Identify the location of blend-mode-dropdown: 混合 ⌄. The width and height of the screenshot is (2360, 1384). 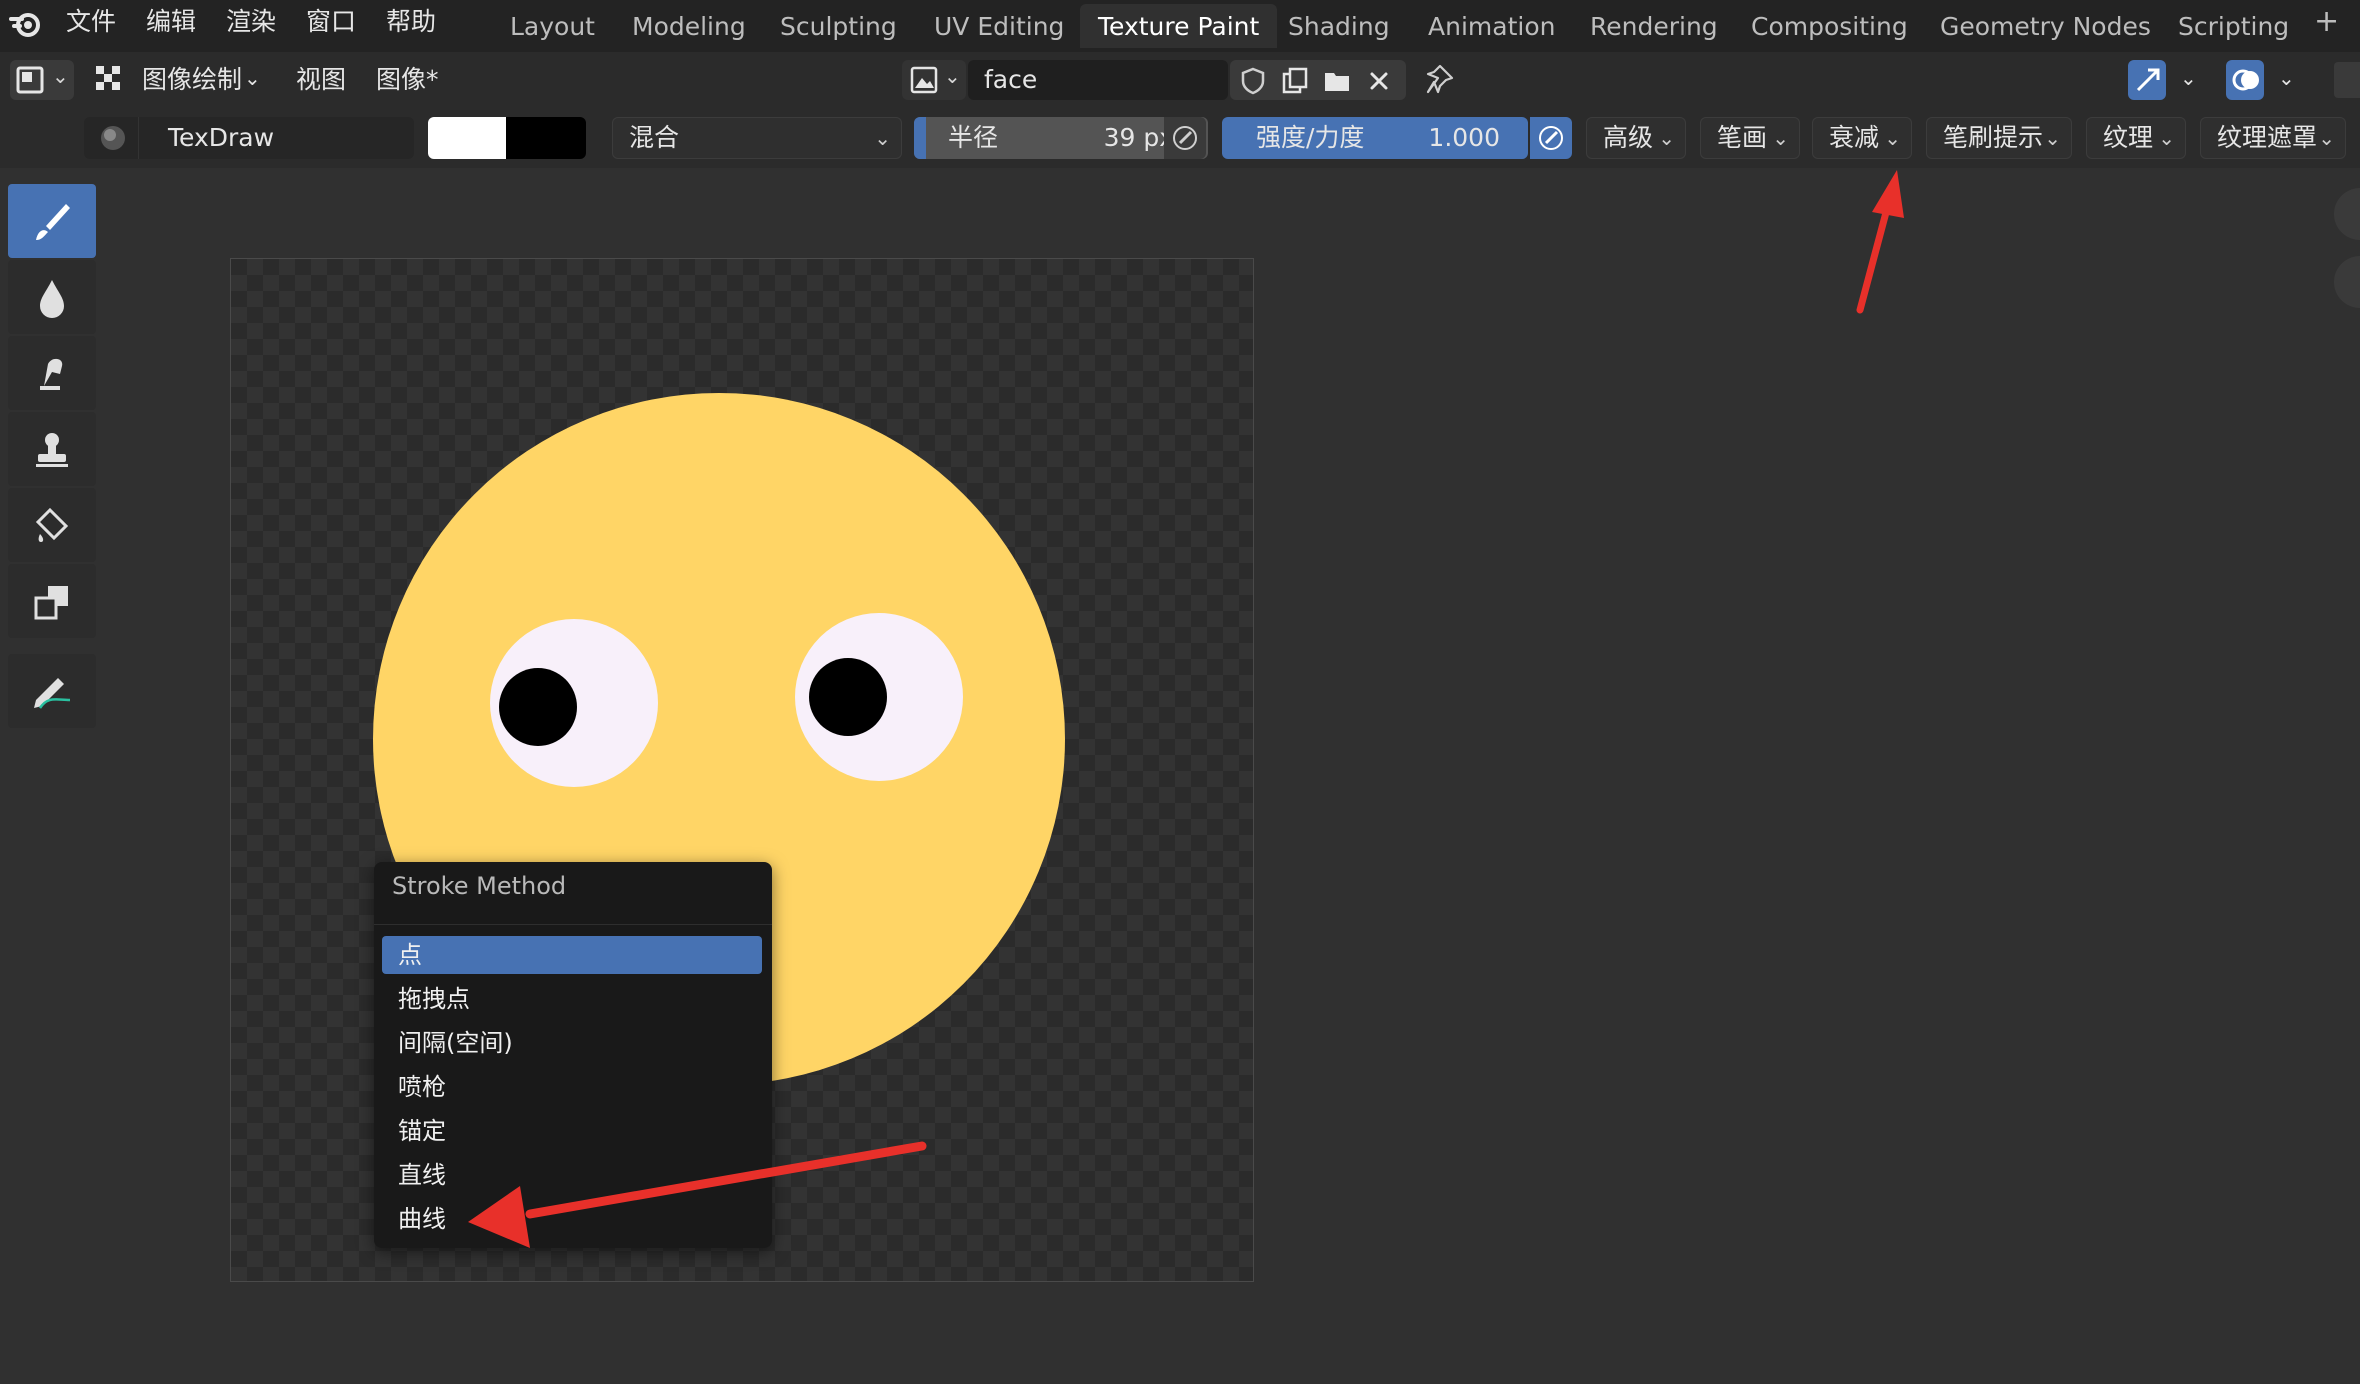
(757, 138).